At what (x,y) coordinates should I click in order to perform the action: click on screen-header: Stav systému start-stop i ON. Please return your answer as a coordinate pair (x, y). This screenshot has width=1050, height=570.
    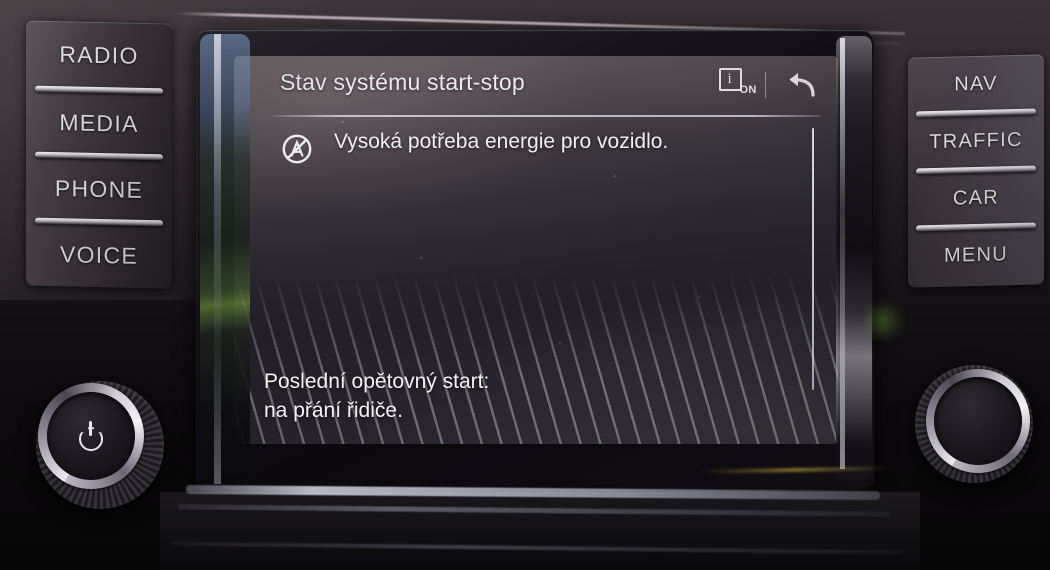
    Looking at the image, I should click on (536, 86).